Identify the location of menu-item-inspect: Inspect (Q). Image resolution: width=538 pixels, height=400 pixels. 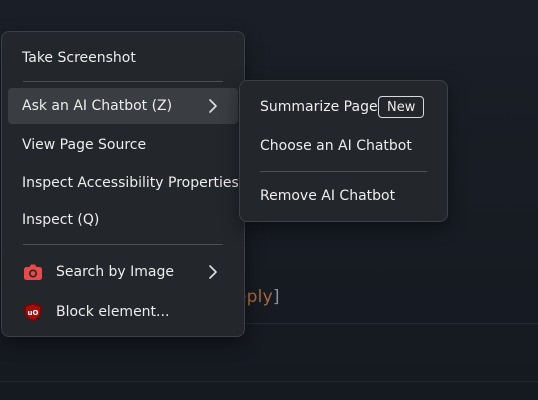
(123, 220).